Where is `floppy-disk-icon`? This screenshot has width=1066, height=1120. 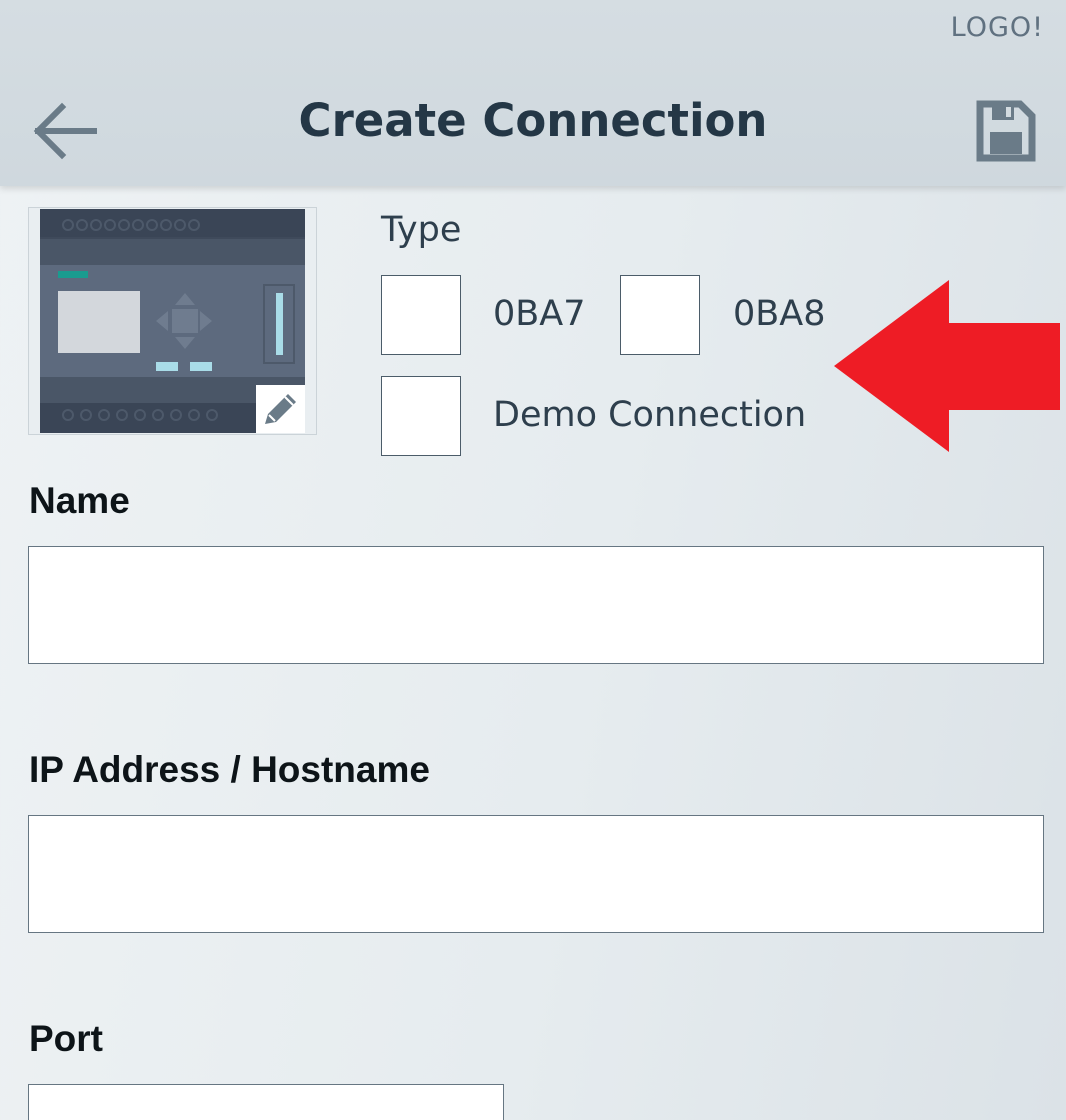
floppy-disk-icon is located at coordinates (1006, 131).